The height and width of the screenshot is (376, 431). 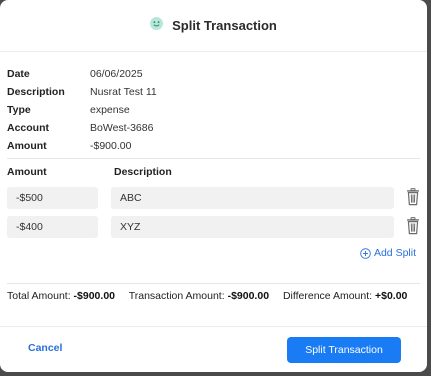 I want to click on detail-label: Date, so click(x=18, y=74).